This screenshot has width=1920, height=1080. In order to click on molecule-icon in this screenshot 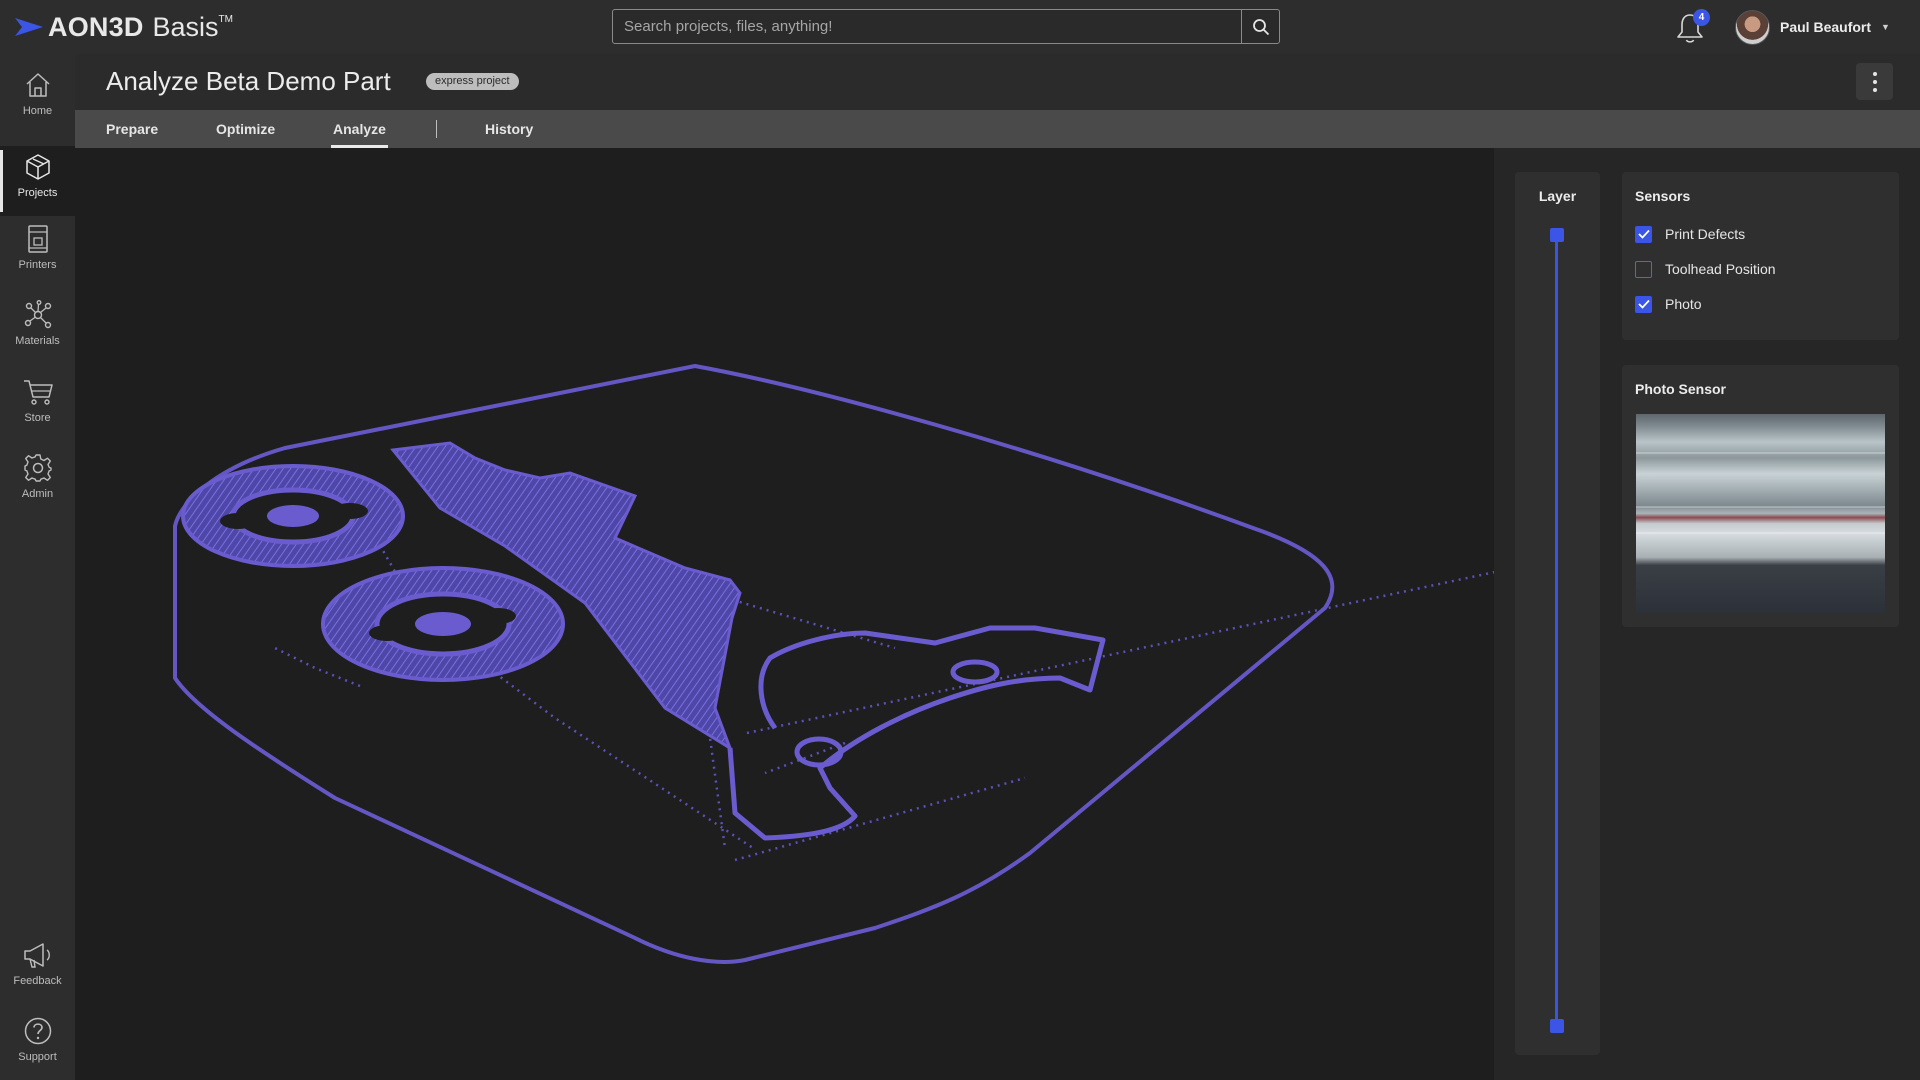, I will do `click(37, 314)`.